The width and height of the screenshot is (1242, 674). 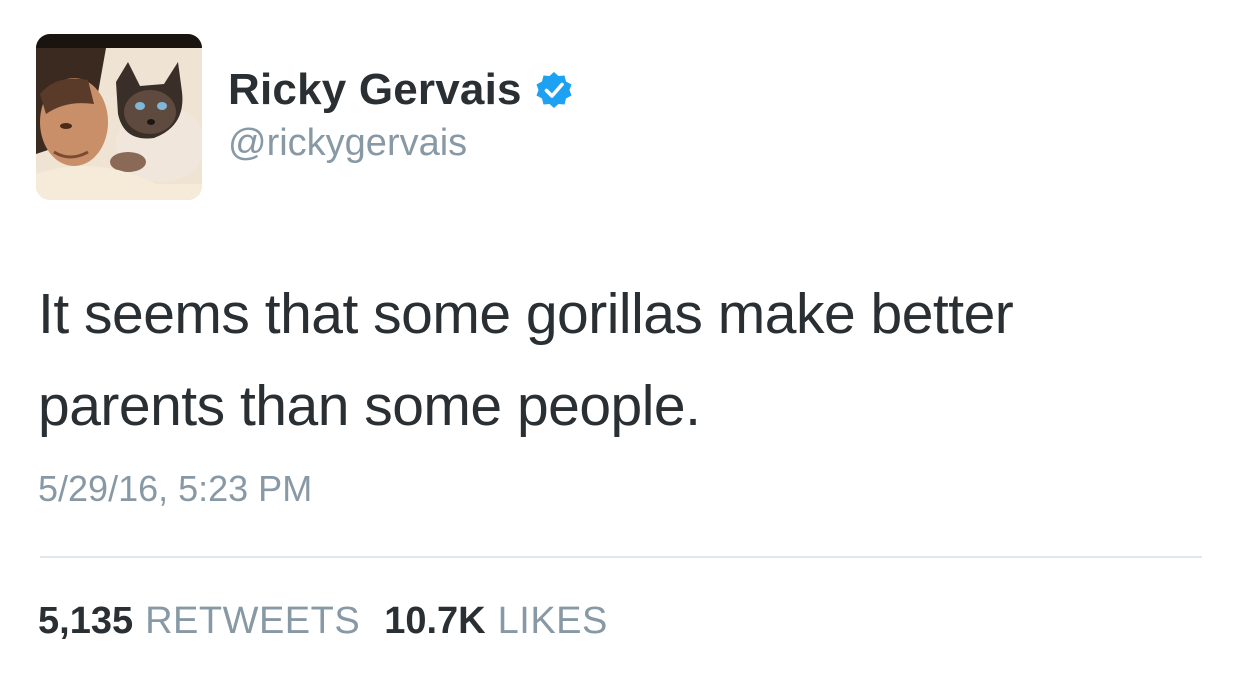 What do you see at coordinates (554, 90) in the screenshot?
I see `verified-badge-icon` at bounding box center [554, 90].